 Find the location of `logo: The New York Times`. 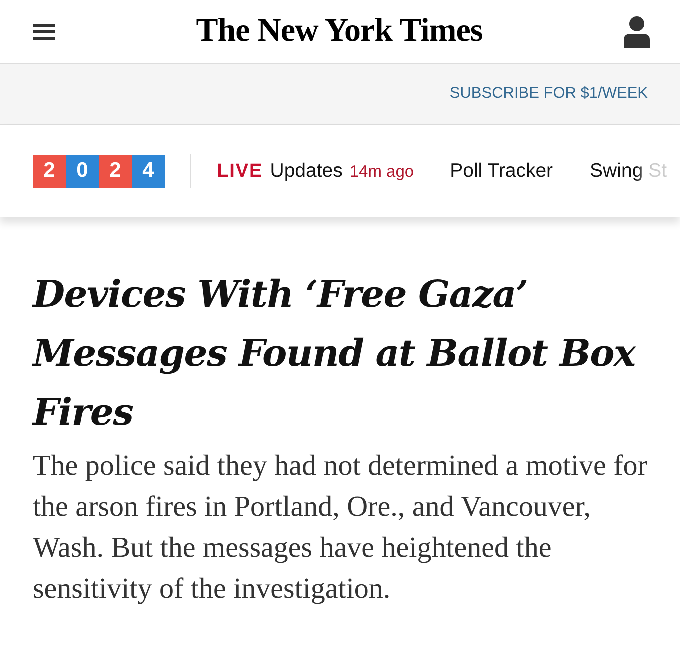

logo: The New York Times is located at coordinates (339, 31).